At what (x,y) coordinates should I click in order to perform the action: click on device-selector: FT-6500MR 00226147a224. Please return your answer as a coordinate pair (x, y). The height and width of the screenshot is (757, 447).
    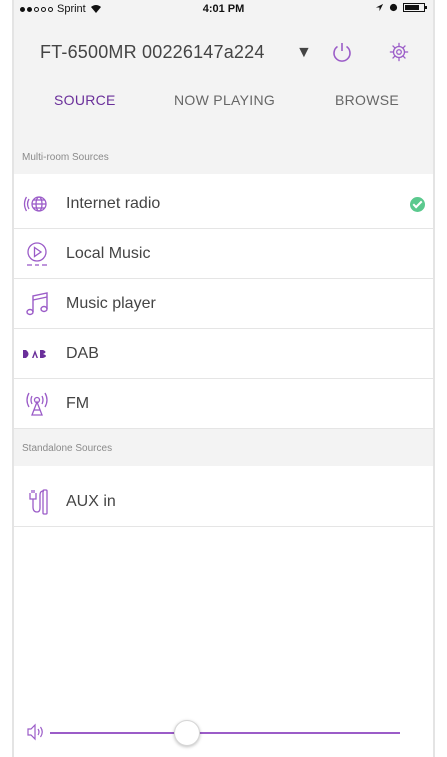
    Looking at the image, I should click on (152, 52).